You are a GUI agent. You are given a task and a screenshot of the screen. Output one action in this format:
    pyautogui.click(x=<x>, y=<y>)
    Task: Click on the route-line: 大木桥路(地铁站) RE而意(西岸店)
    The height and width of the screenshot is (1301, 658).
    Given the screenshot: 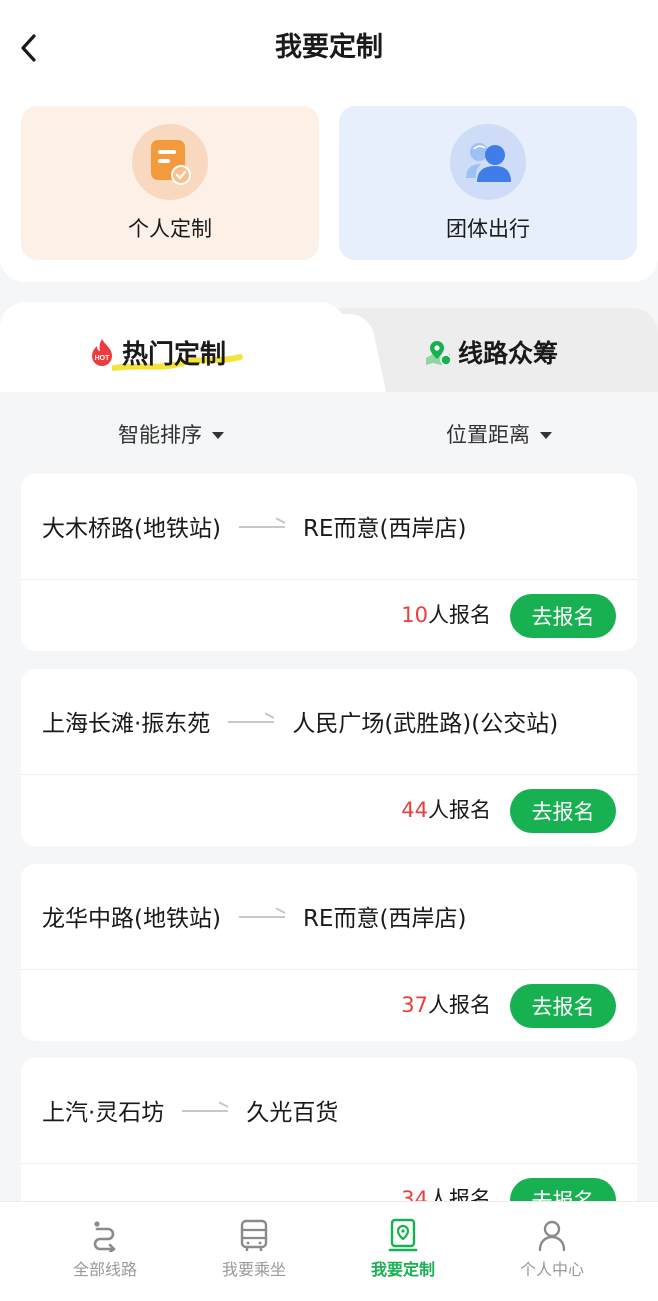 What is the action you would take?
    pyautogui.click(x=334, y=526)
    